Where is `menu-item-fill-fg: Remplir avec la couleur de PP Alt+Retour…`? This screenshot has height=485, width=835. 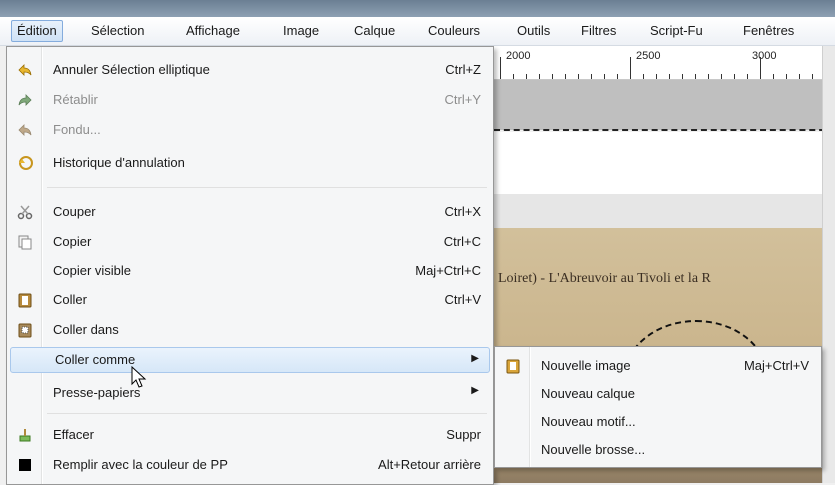 menu-item-fill-fg: Remplir avec la couleur de PP Alt+Retour… is located at coordinates (249, 465).